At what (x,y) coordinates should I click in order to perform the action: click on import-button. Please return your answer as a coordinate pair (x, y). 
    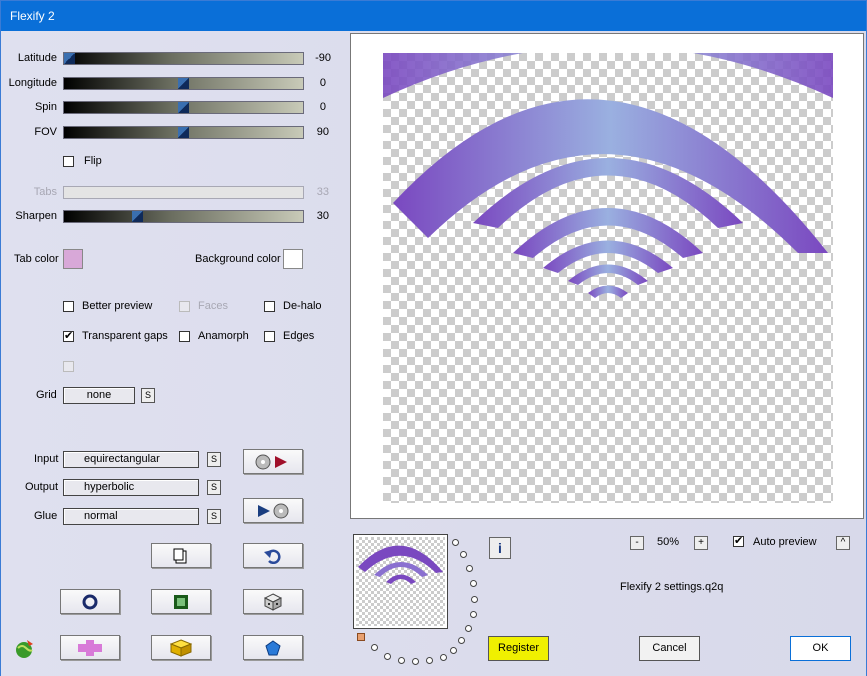
    Looking at the image, I should click on (273, 461).